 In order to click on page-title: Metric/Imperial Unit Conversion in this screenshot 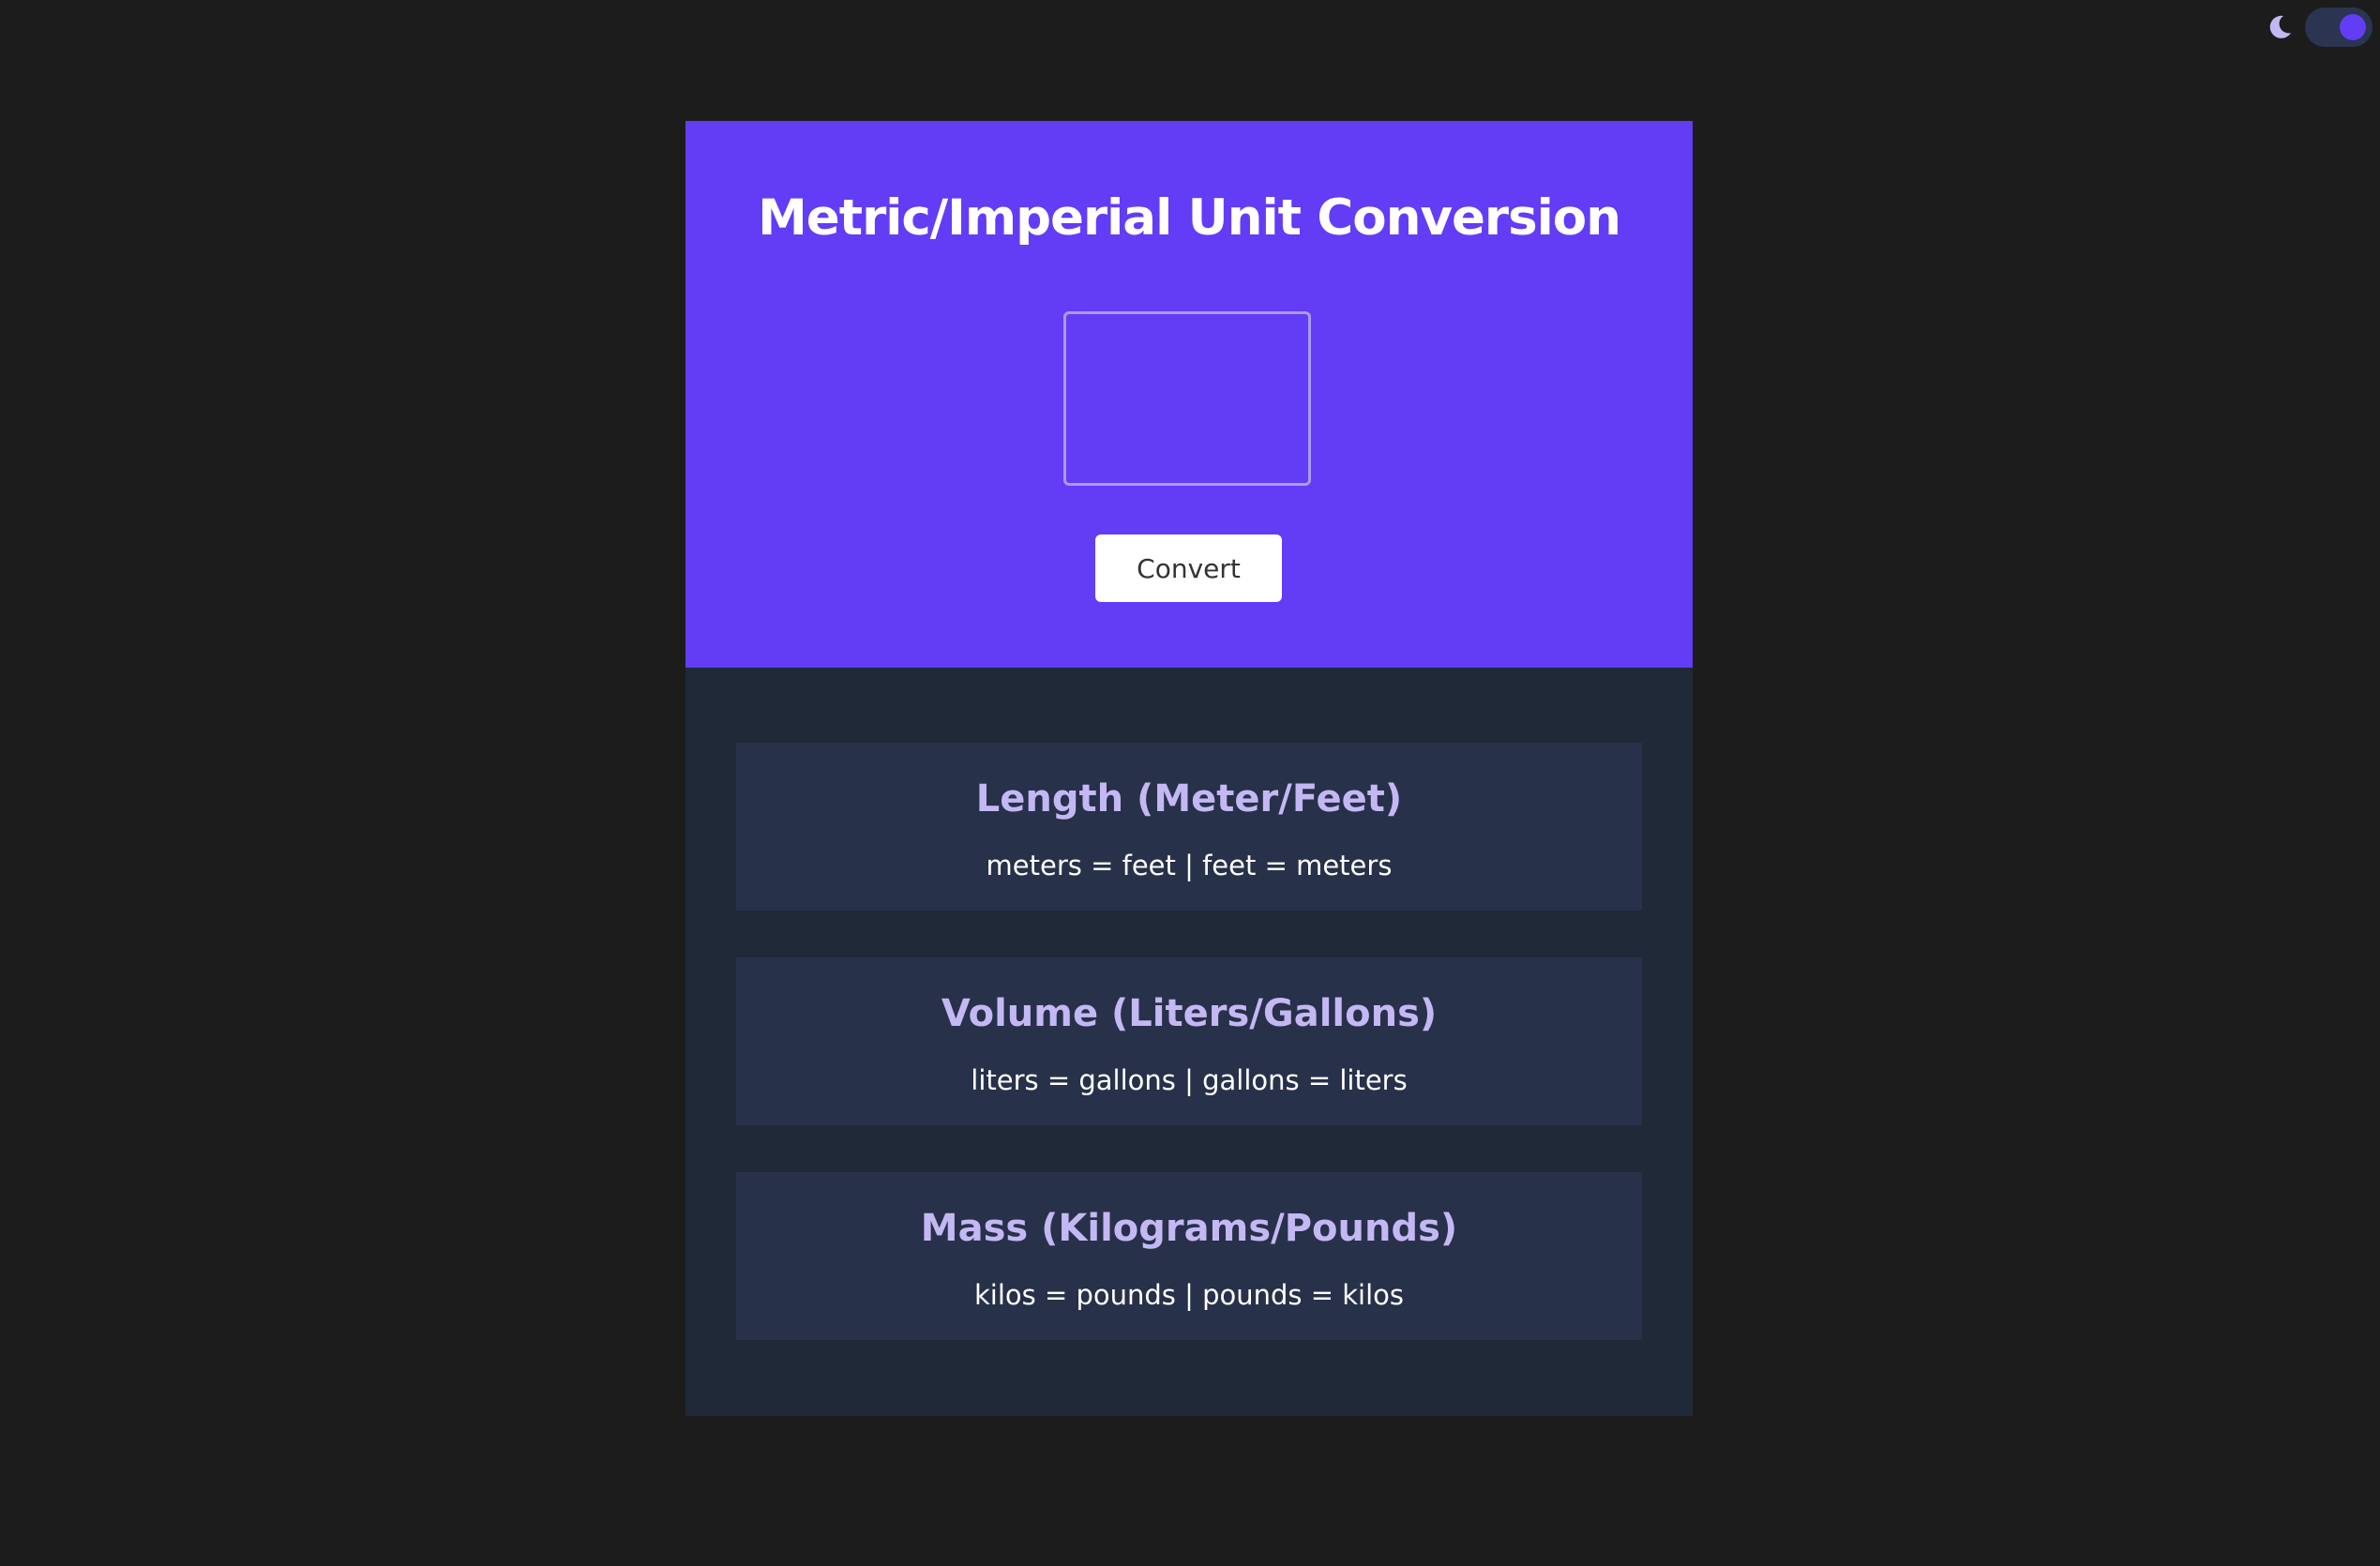, I will do `click(1190, 218)`.